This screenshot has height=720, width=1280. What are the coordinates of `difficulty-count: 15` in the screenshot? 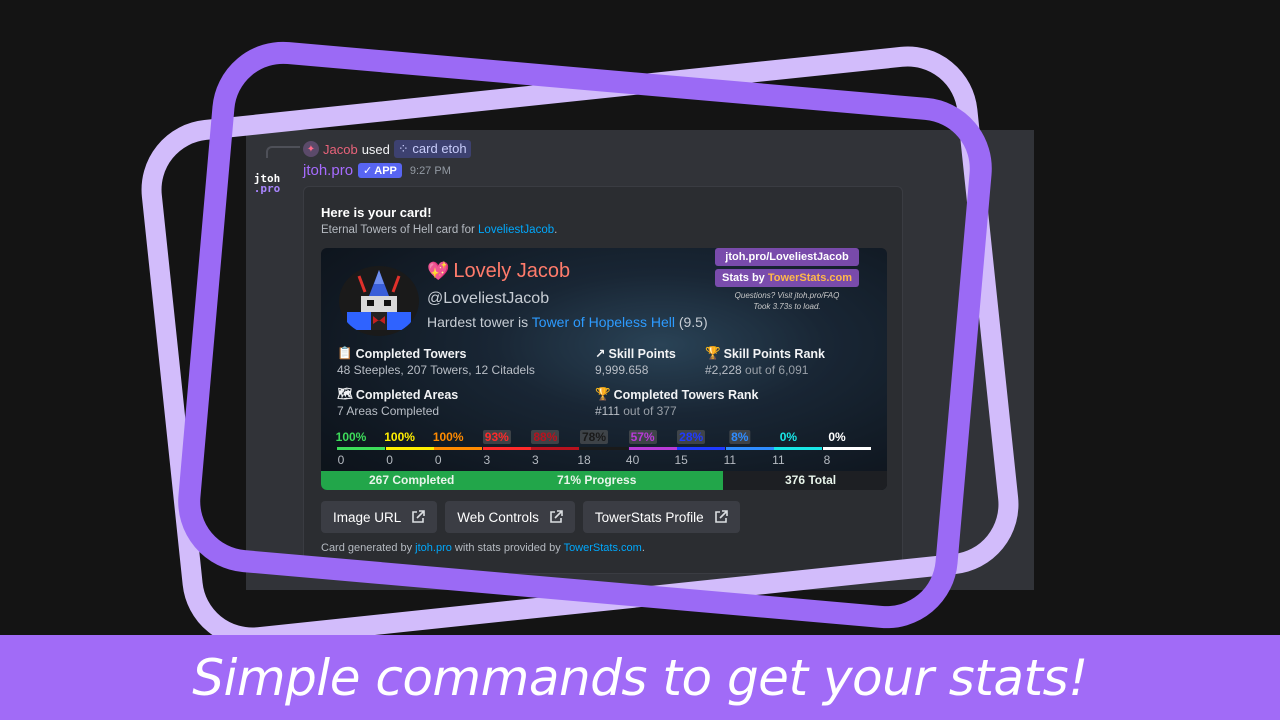 It's located at (681, 460).